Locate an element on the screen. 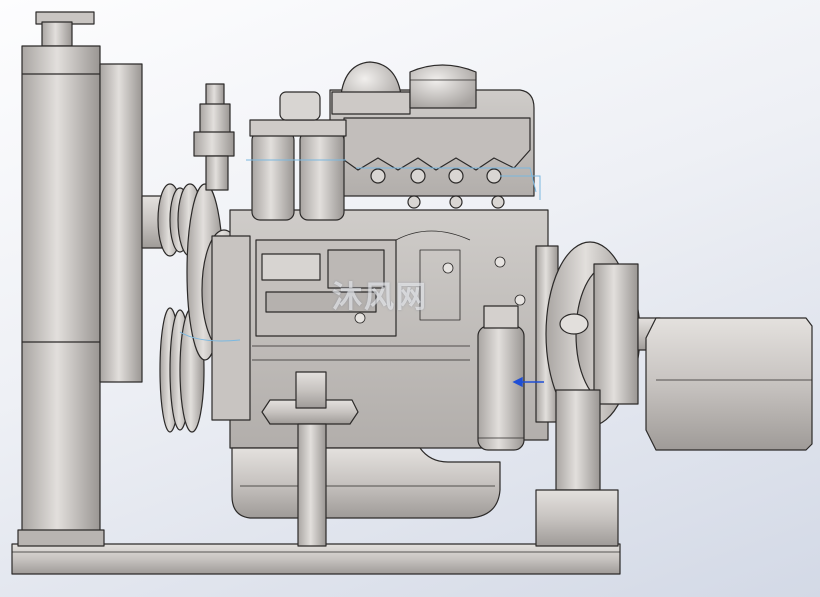 The width and height of the screenshot is (820, 597). oil-pan is located at coordinates (366, 483).